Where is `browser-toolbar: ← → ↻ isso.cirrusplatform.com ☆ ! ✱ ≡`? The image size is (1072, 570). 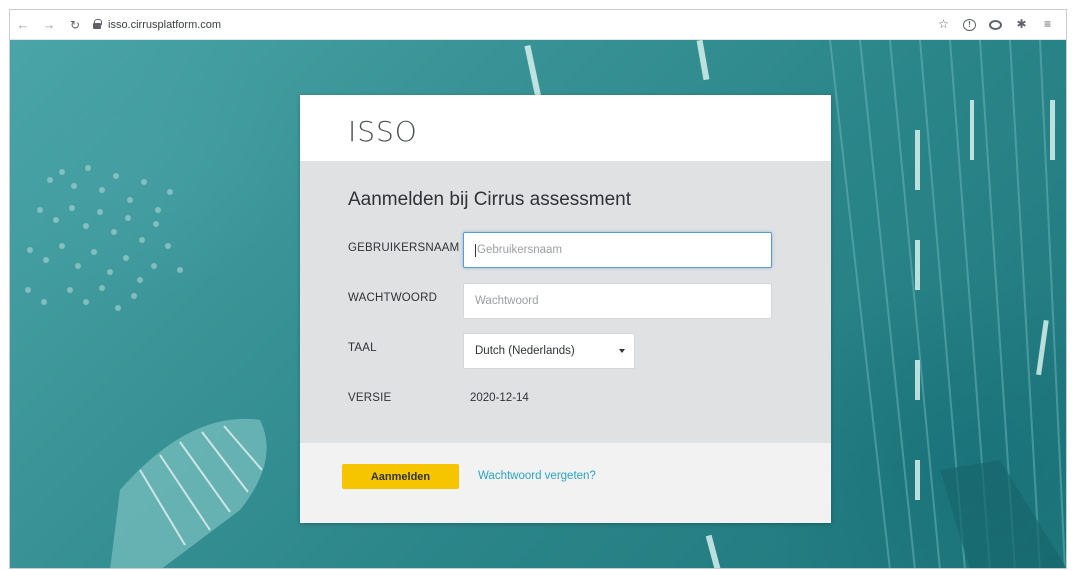 browser-toolbar: ← → ↻ isso.cirrusplatform.com ☆ ! ✱ ≡ is located at coordinates (538, 25).